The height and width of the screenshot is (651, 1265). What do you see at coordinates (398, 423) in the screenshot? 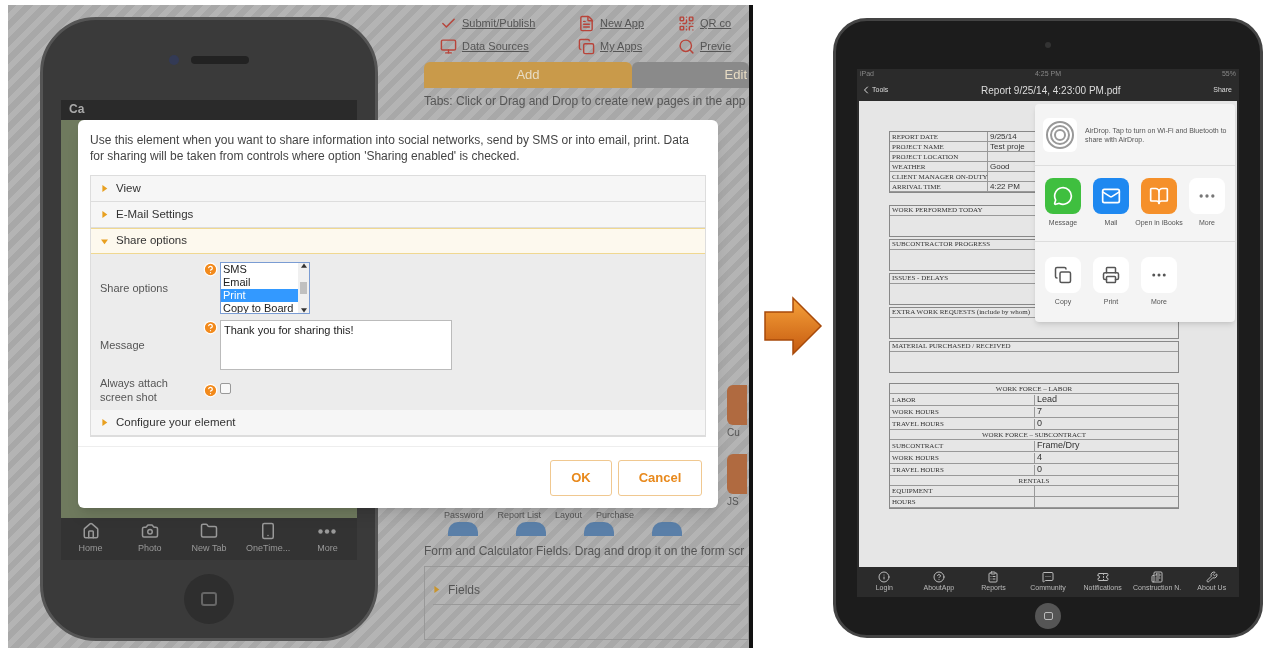
I see `accordion-header: Configure your element` at bounding box center [398, 423].